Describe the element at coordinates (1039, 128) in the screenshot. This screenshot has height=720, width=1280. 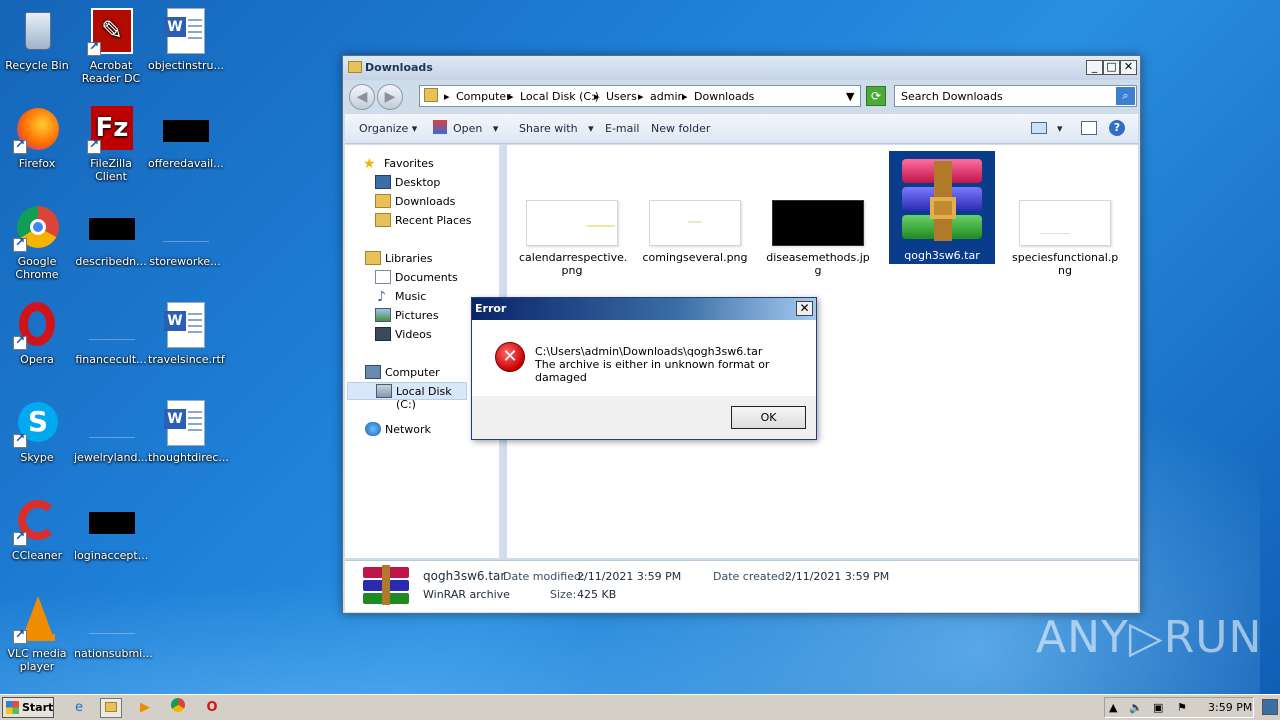
I see `view-options-icon` at that location.